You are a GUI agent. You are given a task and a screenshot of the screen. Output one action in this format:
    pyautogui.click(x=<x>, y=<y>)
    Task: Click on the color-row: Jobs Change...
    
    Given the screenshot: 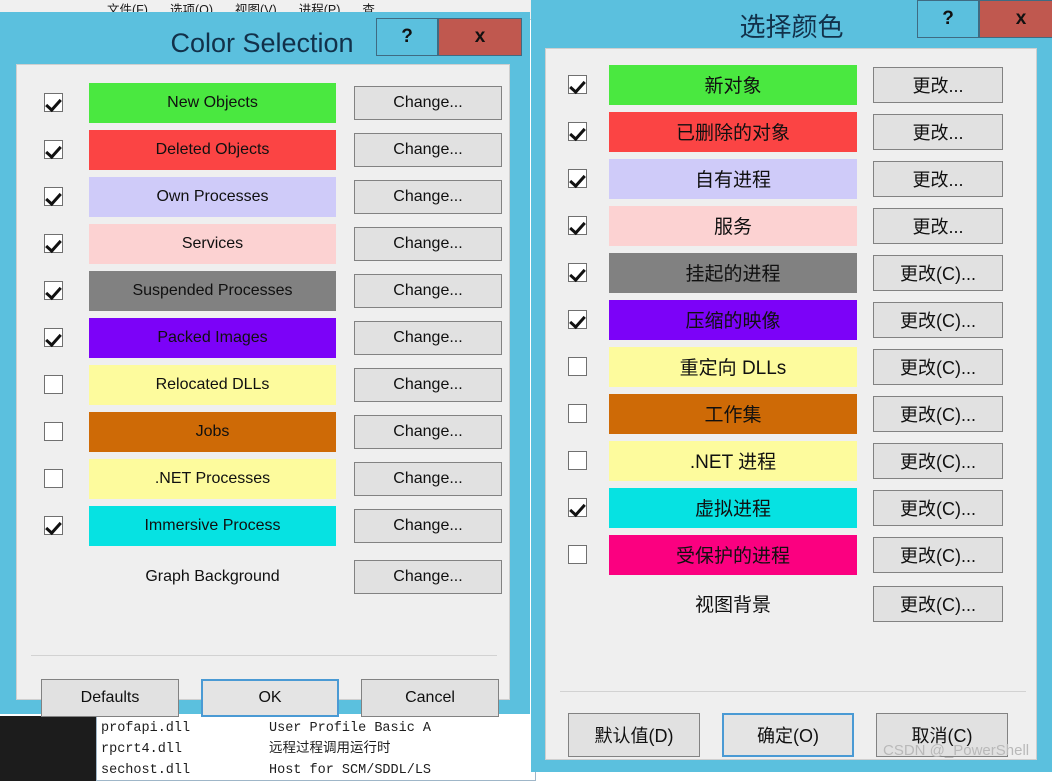 What is the action you would take?
    pyautogui.click(x=263, y=431)
    